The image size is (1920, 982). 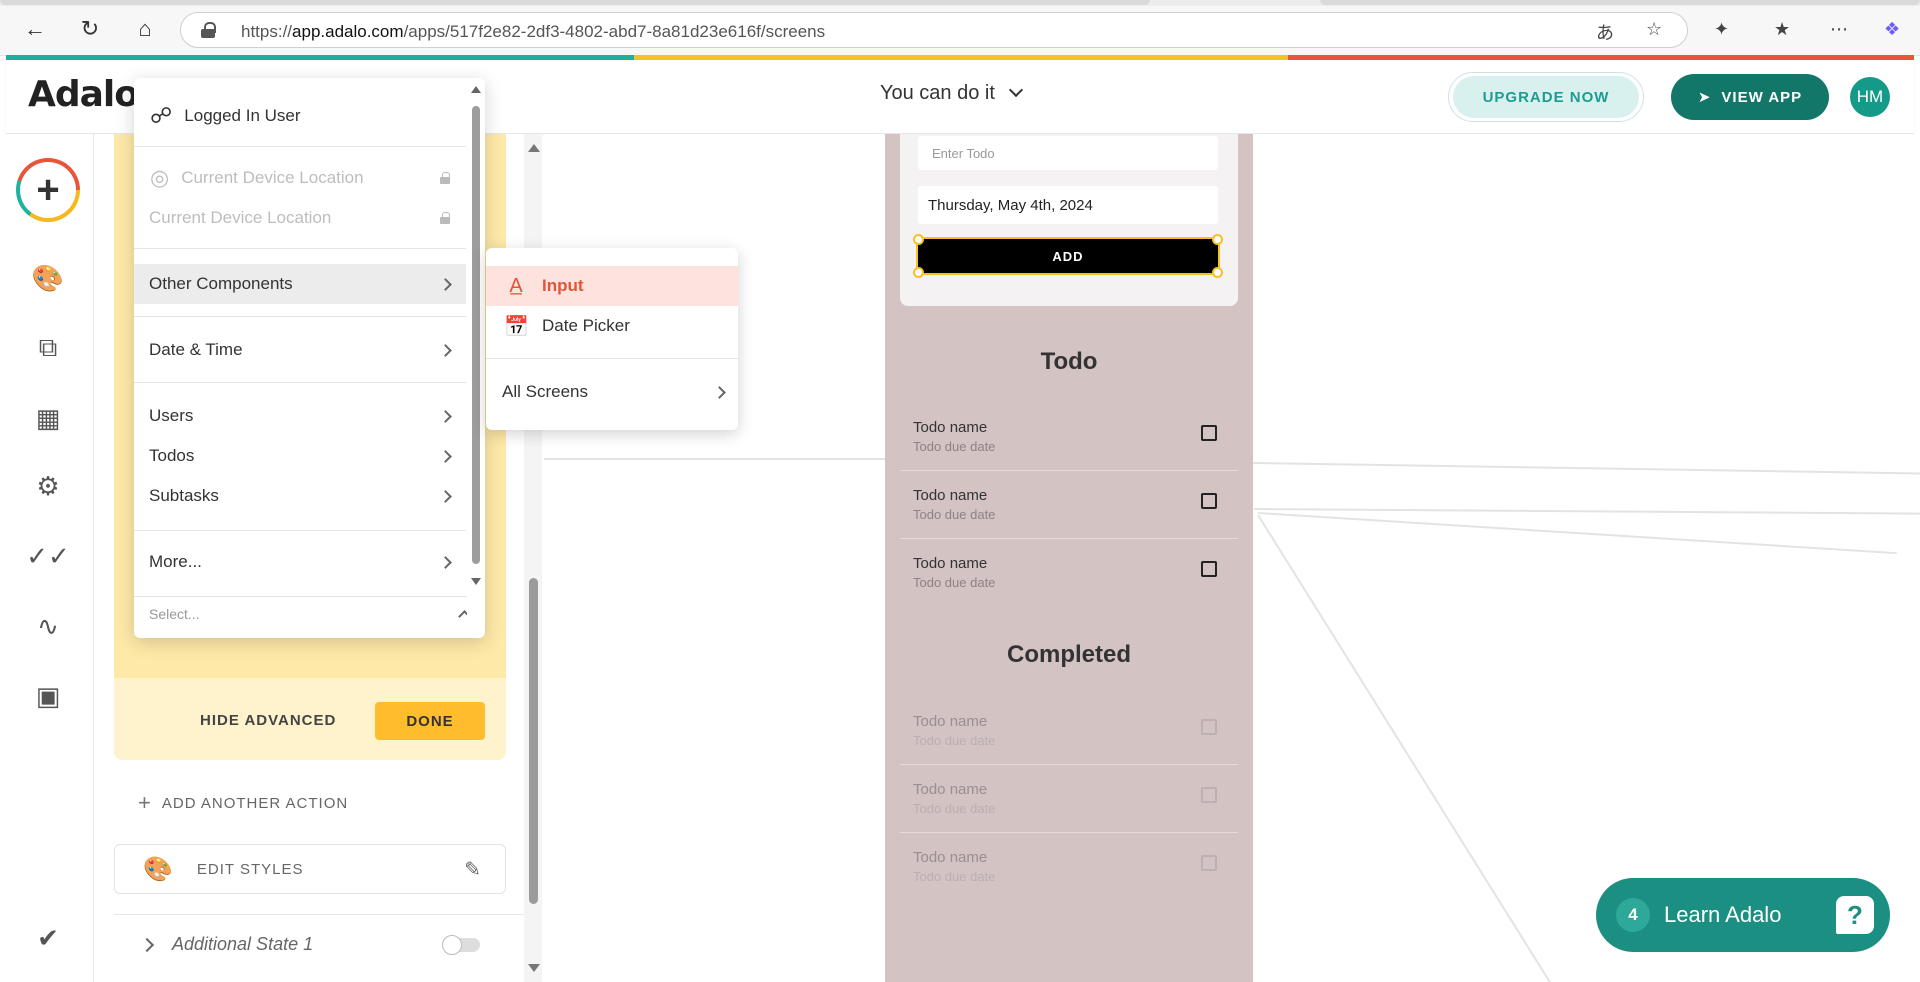 What do you see at coordinates (1892, 29) in the screenshot?
I see `copilot-icon: ❖` at bounding box center [1892, 29].